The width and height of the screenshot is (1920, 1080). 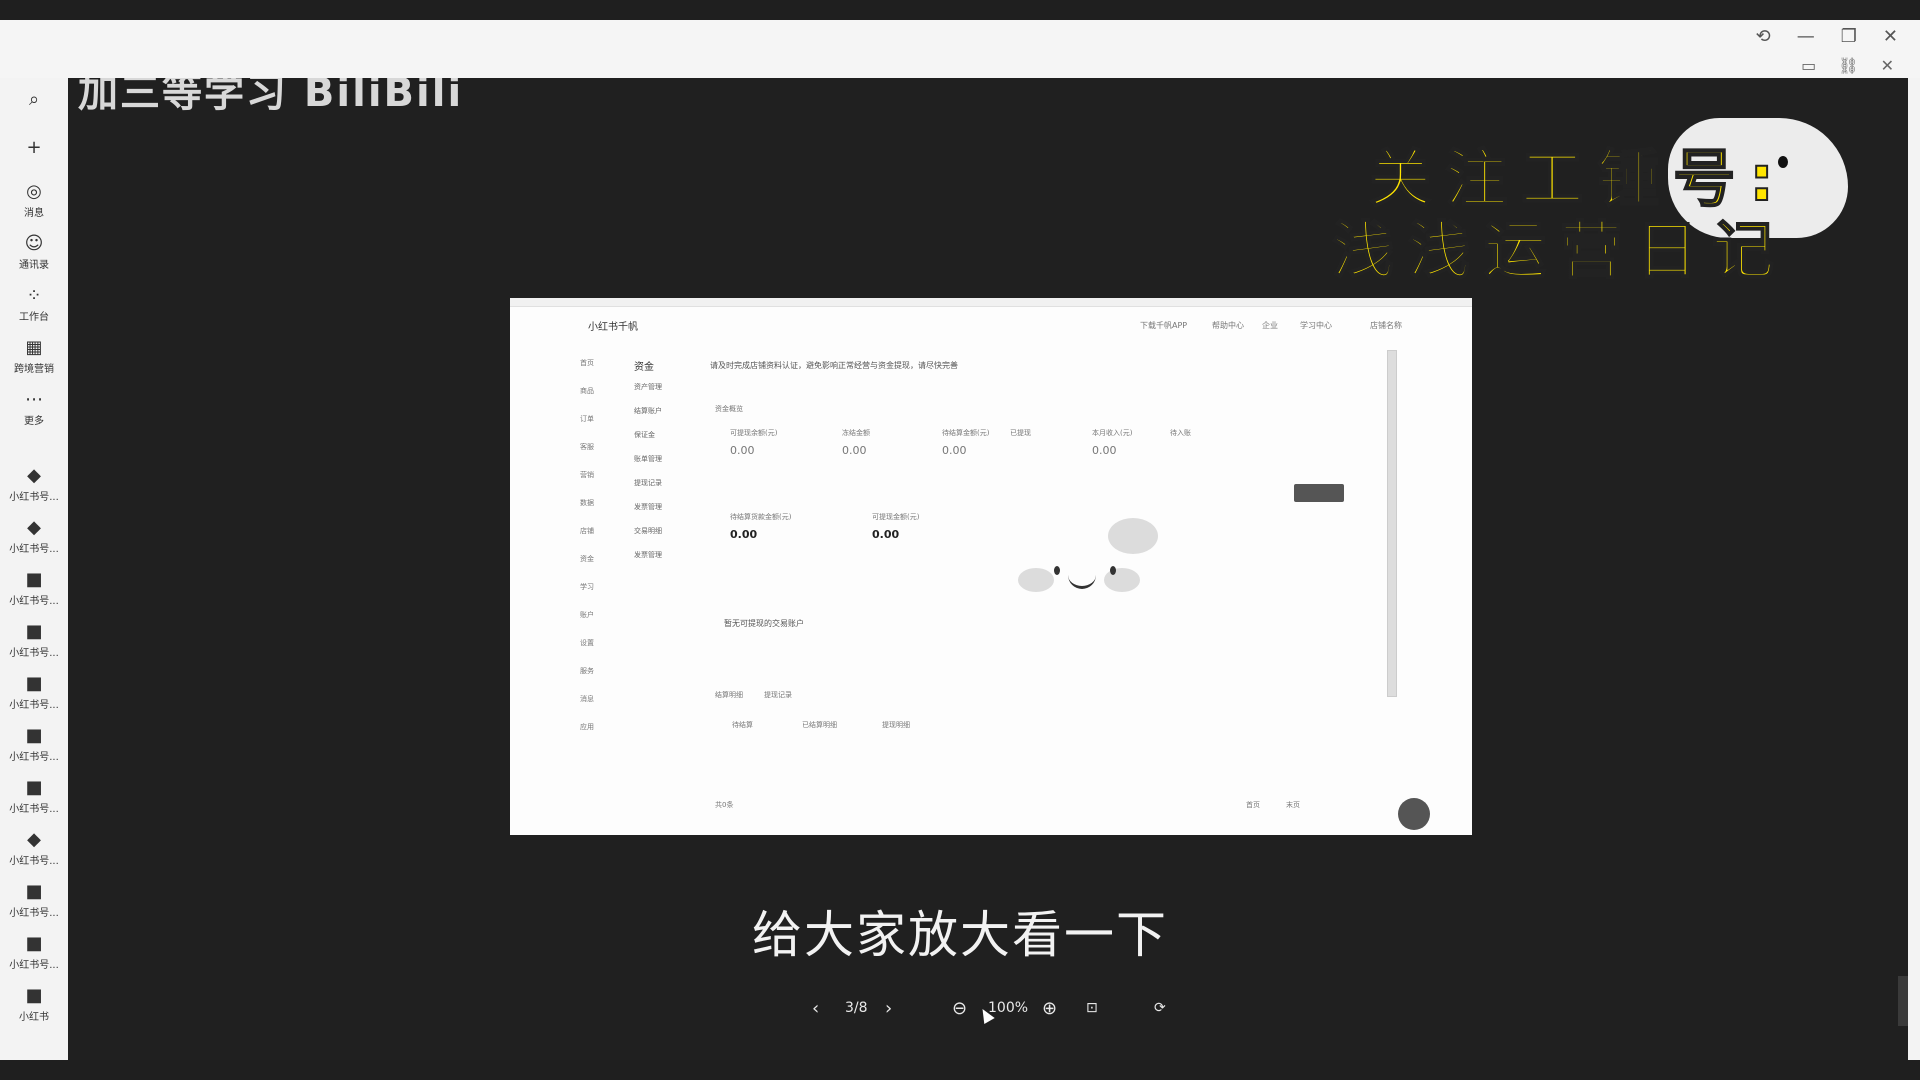 I want to click on metric-label: 待入账, so click(x=1180, y=433).